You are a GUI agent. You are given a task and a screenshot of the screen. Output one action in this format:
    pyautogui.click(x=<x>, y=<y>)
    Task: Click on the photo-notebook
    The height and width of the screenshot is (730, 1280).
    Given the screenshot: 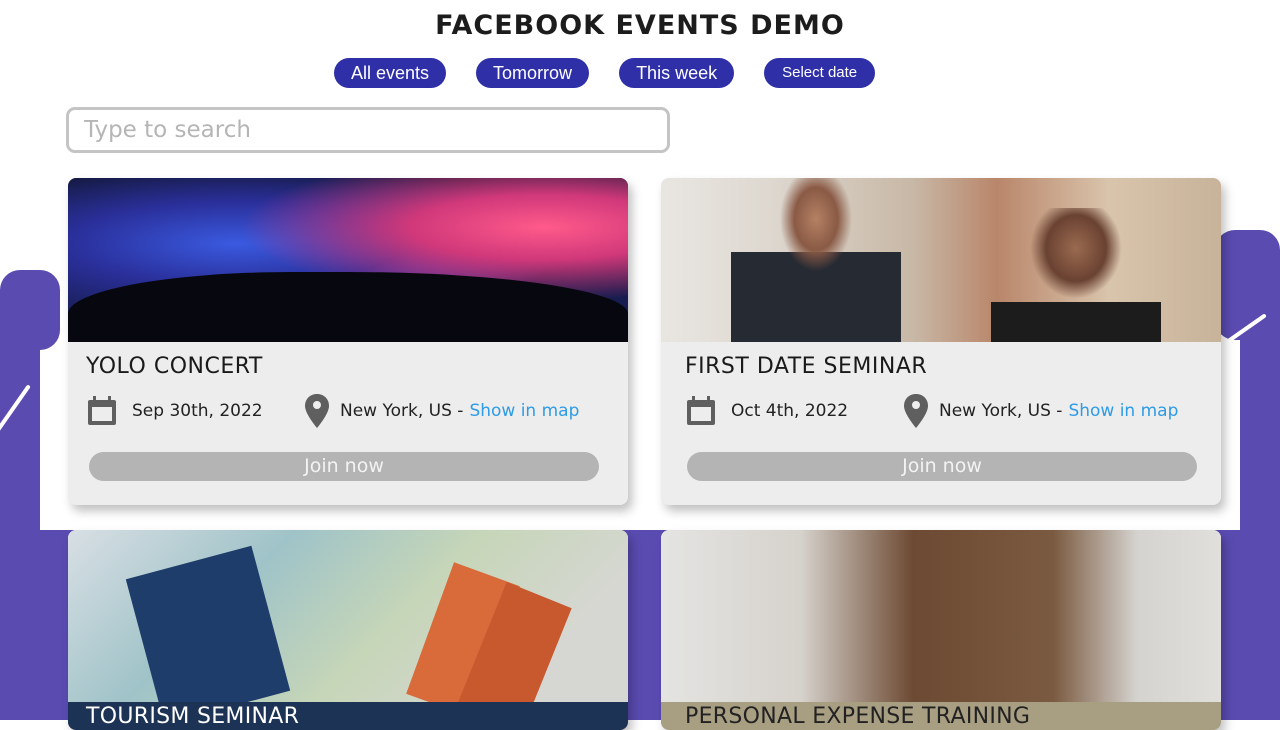 What is the action you would take?
    pyautogui.click(x=208, y=635)
    